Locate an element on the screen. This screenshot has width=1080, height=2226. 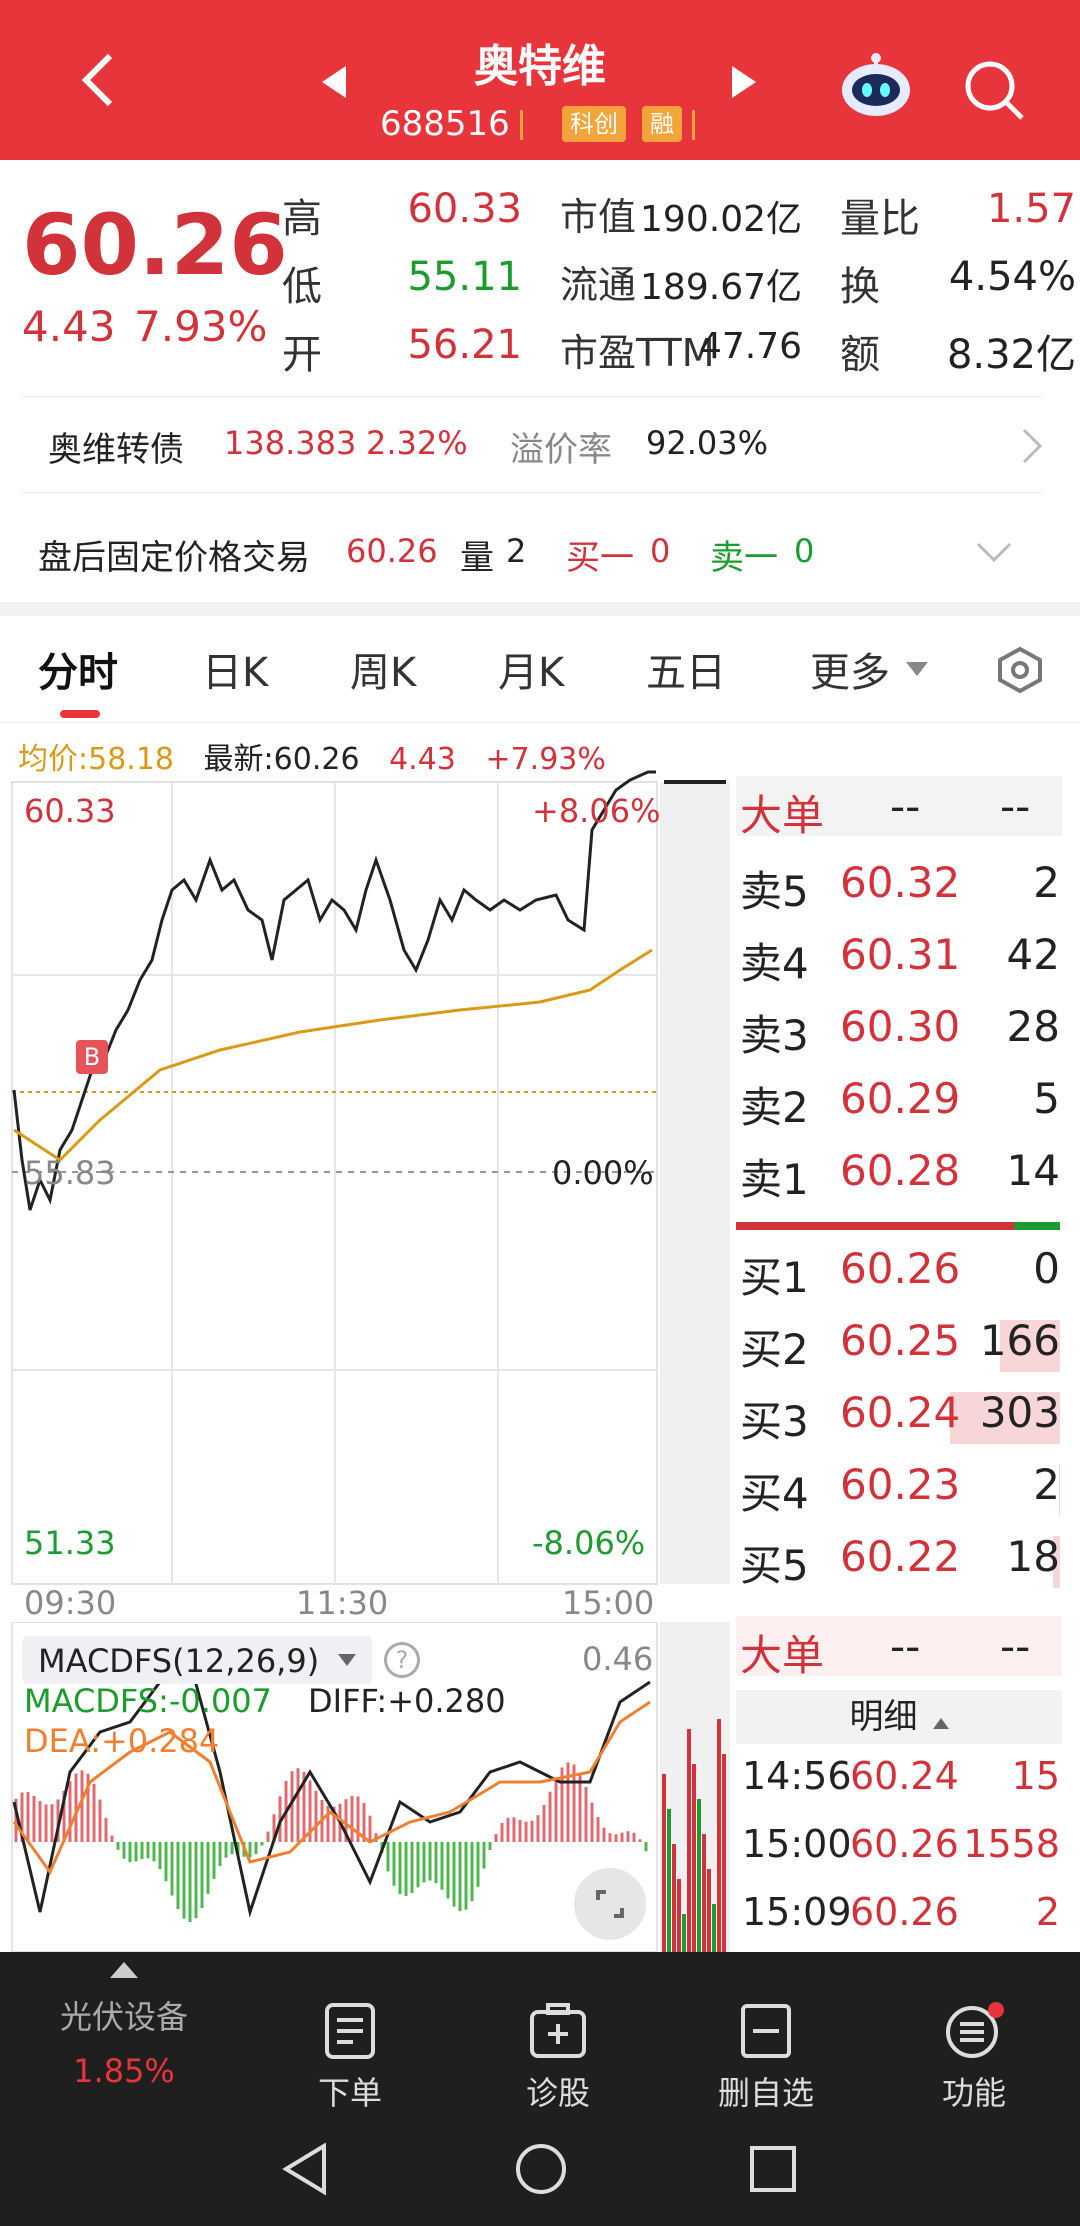
orderbook-price: 60.30 is located at coordinates (900, 1026).